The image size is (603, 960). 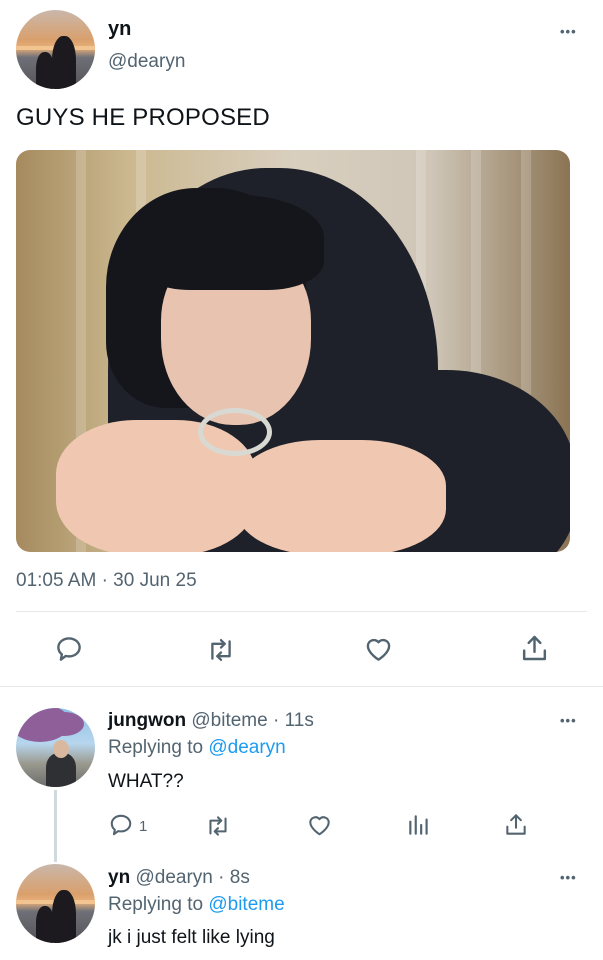 I want to click on hair-fringe, so click(x=229, y=242).